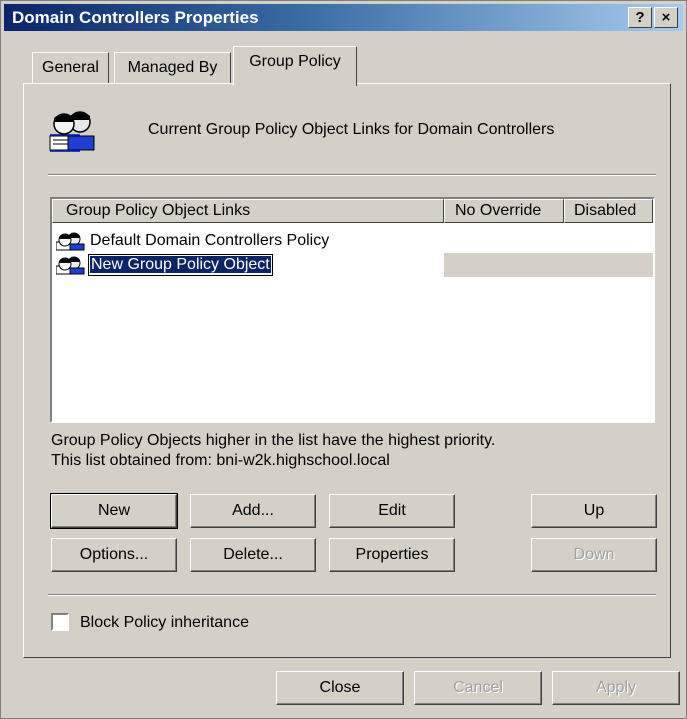 The image size is (687, 719). I want to click on column-header-links: Group Policy Object Links, so click(248, 211).